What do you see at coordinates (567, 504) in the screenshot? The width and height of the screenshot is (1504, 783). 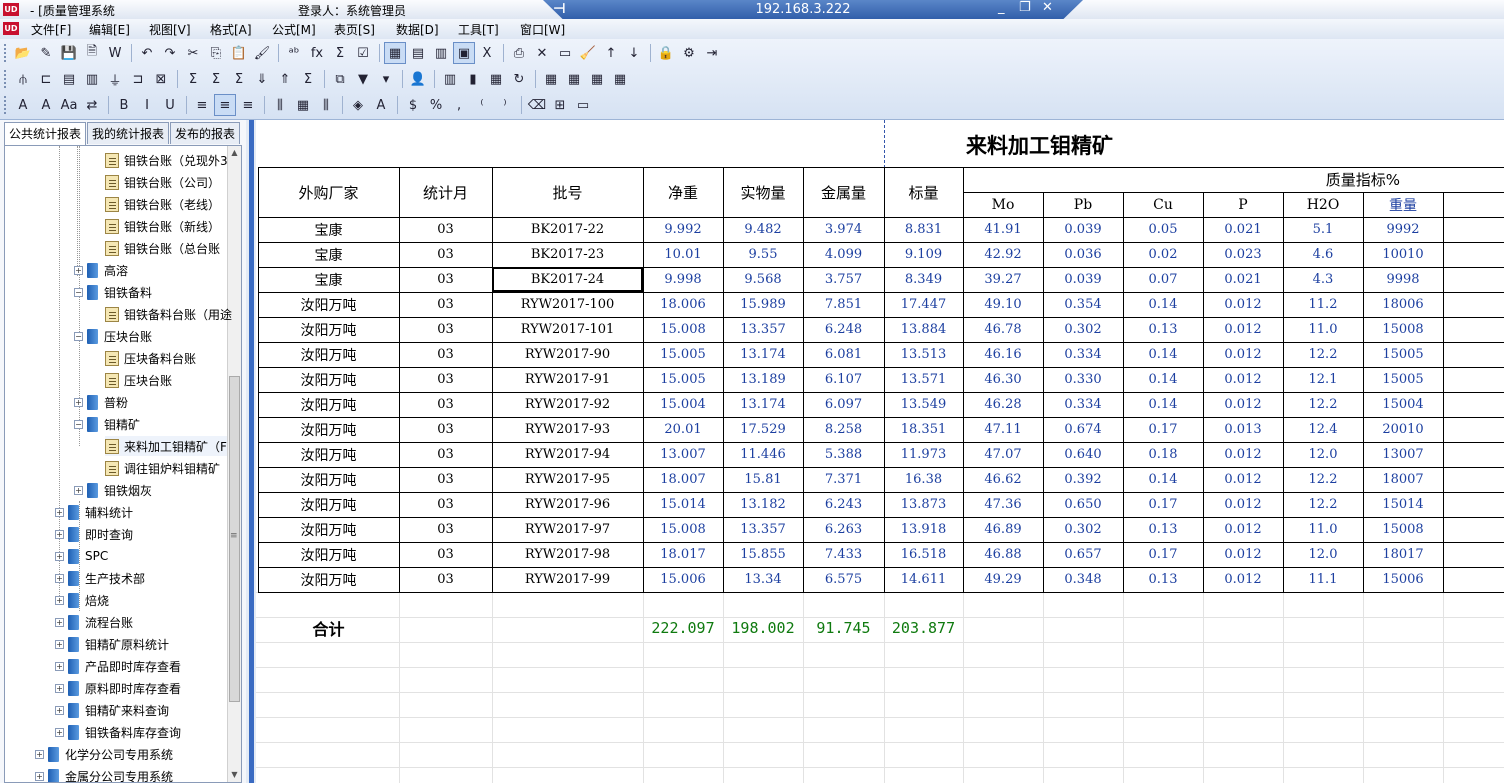 I see `batch-cell: RYW2017-96` at bounding box center [567, 504].